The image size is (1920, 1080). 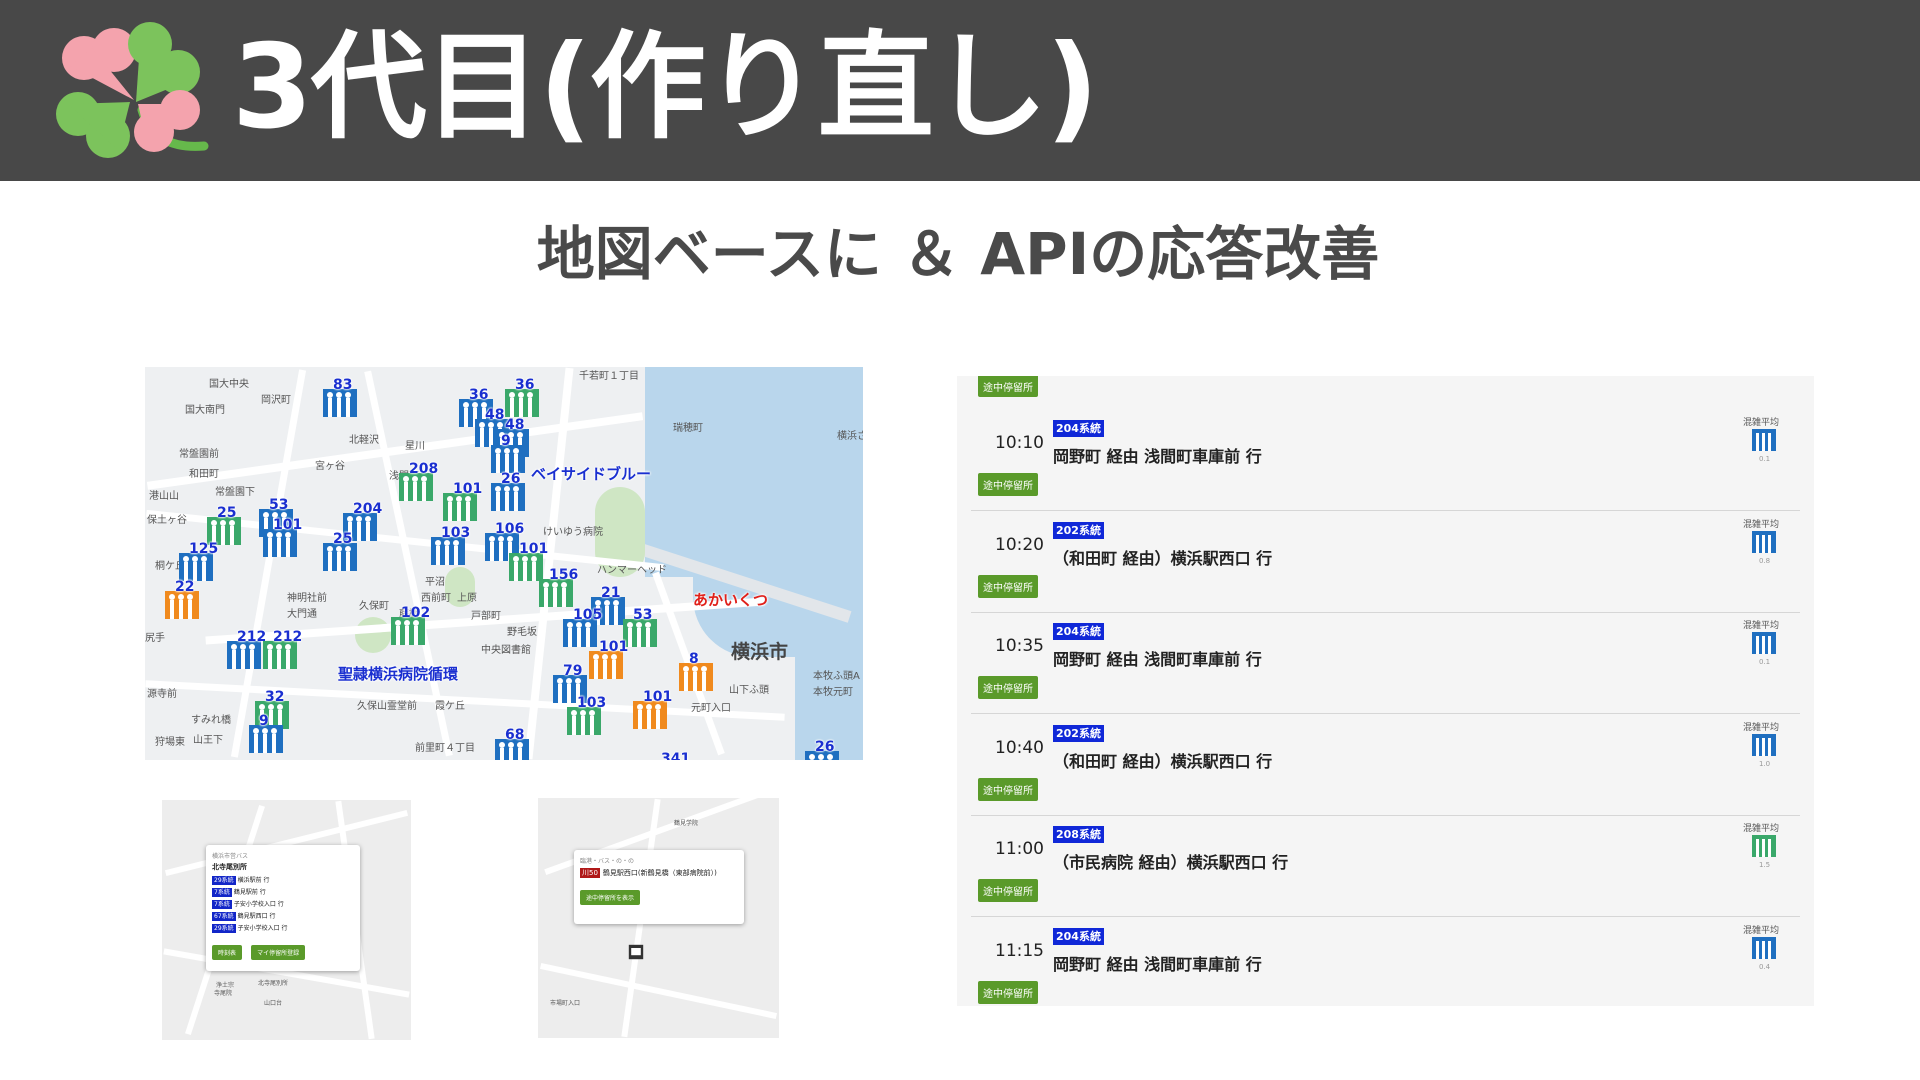 What do you see at coordinates (697, 671) in the screenshot?
I see `bus-stop-marker: 8` at bounding box center [697, 671].